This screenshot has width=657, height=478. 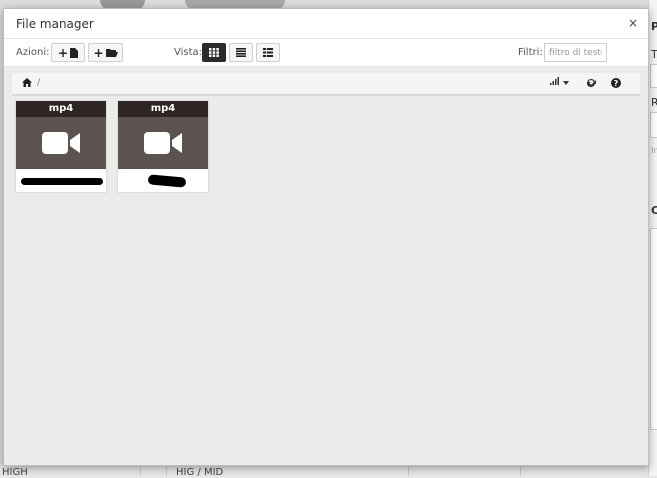 I want to click on view-list-button, so click(x=241, y=52).